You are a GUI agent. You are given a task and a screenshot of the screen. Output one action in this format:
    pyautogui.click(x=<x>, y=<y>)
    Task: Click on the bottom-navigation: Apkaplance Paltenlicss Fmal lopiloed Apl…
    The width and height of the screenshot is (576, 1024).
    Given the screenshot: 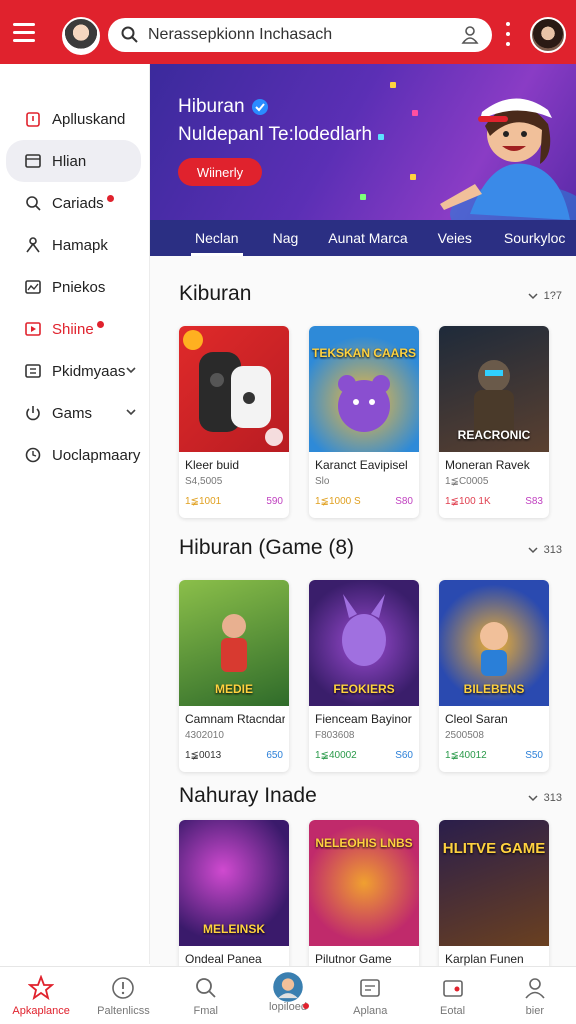 What is the action you would take?
    pyautogui.click(x=288, y=995)
    